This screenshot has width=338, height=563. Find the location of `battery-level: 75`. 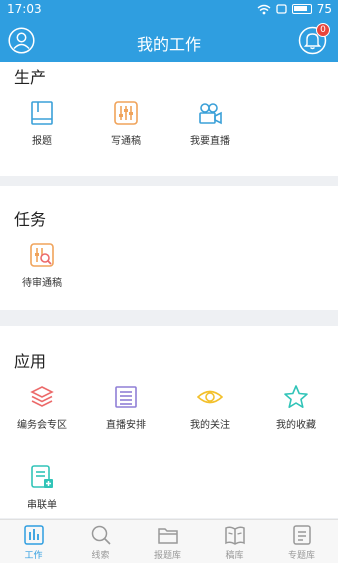

battery-level: 75 is located at coordinates (324, 9).